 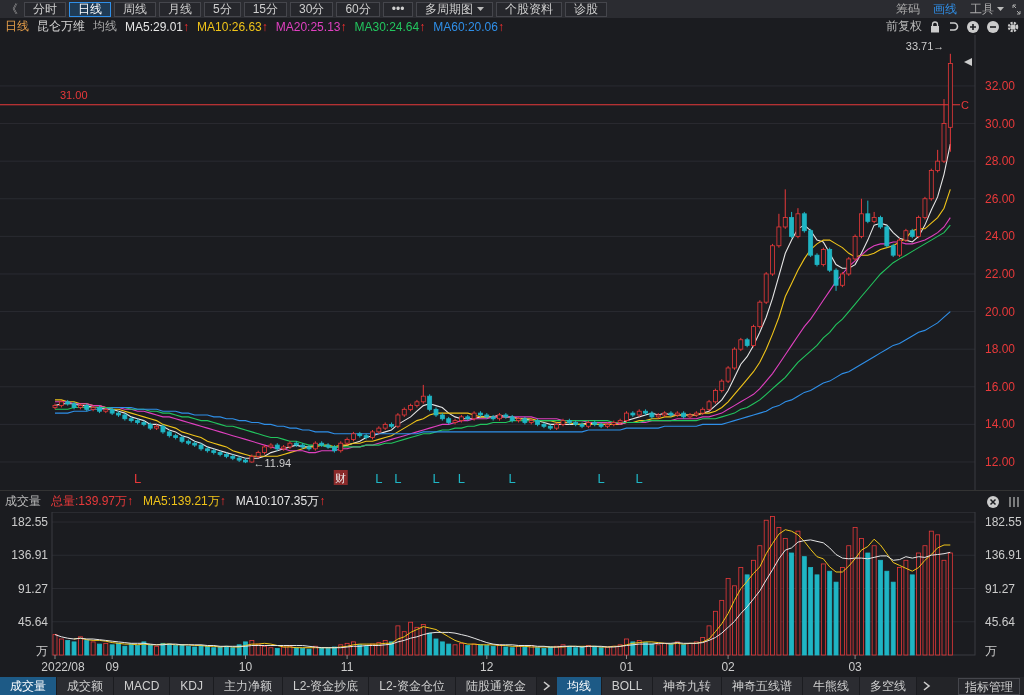 What do you see at coordinates (688, 686) in the screenshot?
I see `overlay-tab: 神奇九转` at bounding box center [688, 686].